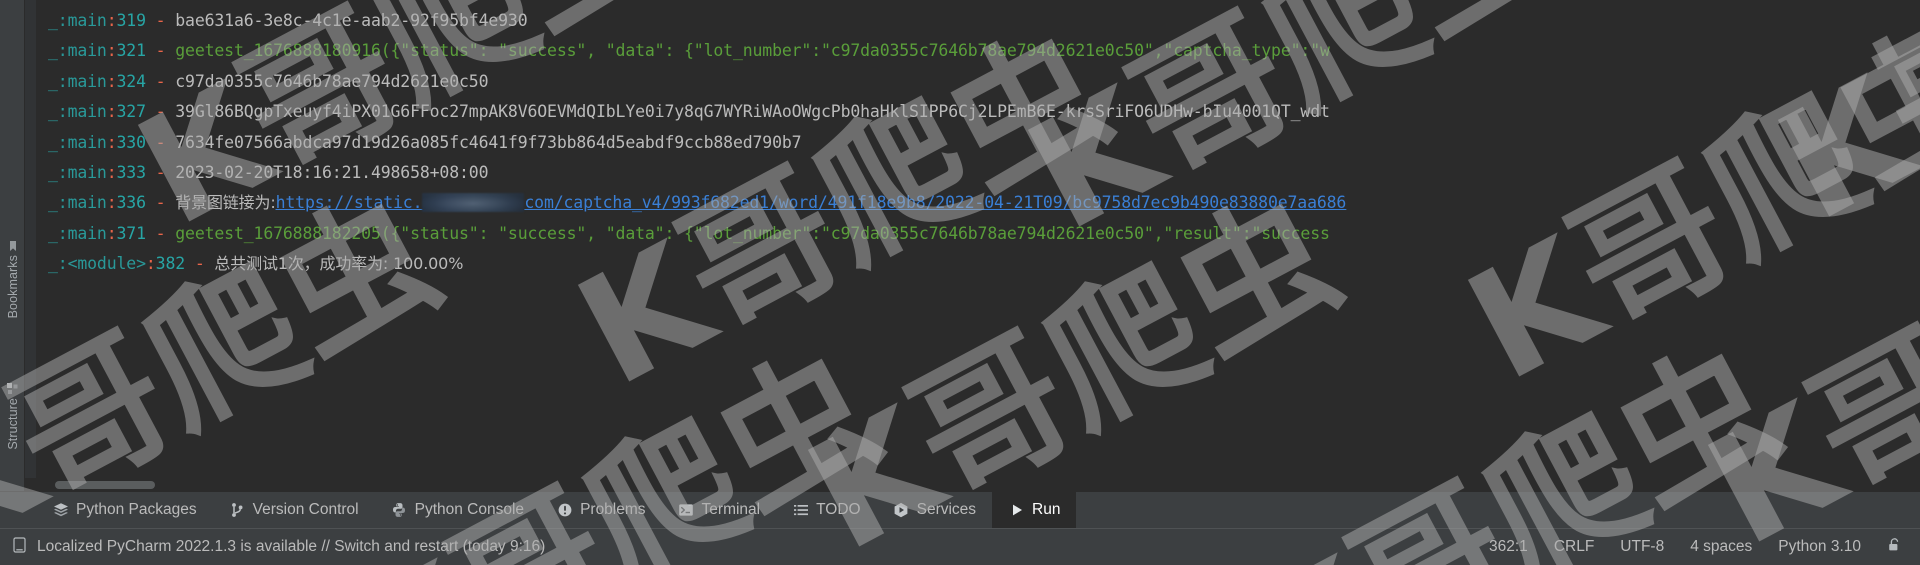  What do you see at coordinates (901, 510) in the screenshot?
I see `services-icon` at bounding box center [901, 510].